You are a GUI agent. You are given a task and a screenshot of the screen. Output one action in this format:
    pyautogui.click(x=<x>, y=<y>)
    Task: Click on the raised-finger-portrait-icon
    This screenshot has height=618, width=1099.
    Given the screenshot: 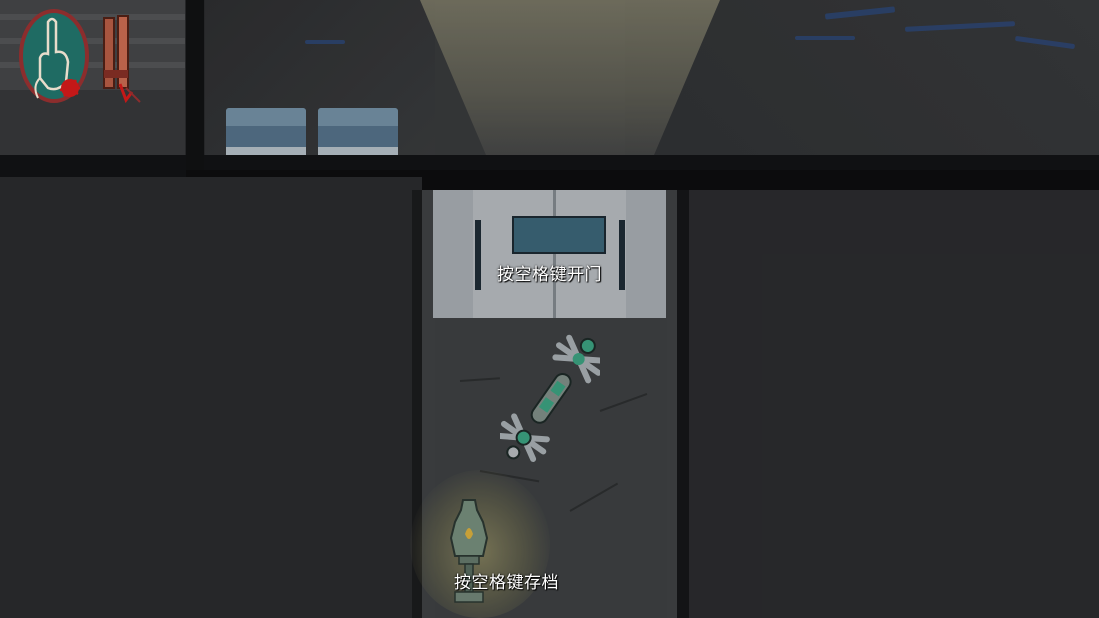 What is the action you would take?
    pyautogui.click(x=54, y=56)
    